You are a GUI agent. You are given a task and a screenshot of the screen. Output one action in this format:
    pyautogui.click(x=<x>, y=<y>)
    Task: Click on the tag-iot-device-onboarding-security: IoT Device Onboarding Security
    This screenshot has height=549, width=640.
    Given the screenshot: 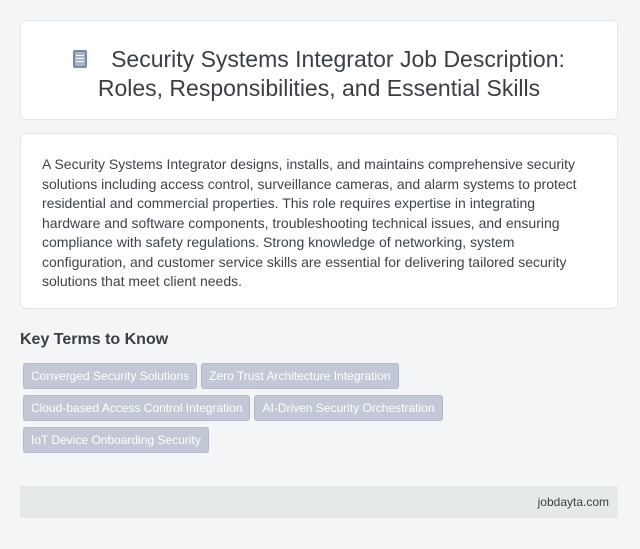 What is the action you would take?
    pyautogui.click(x=116, y=440)
    